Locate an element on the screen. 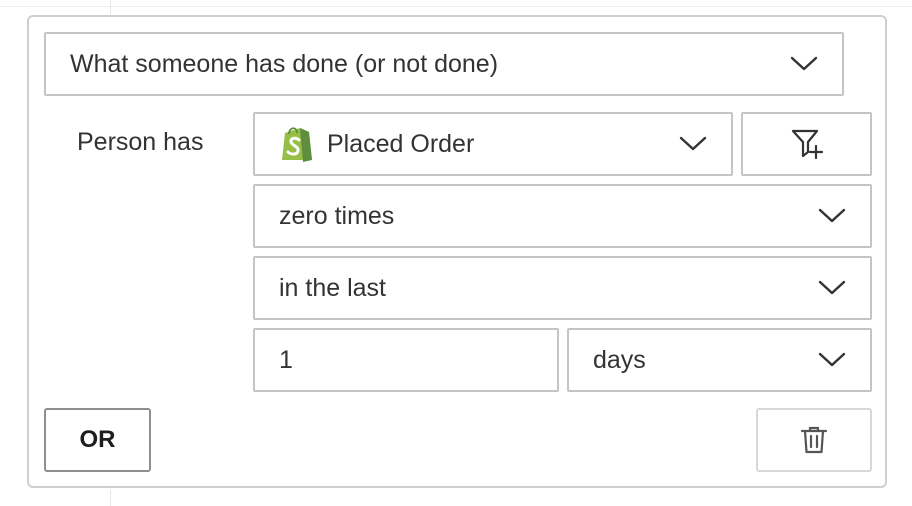 This screenshot has width=912, height=506. timeframe-unit-select: days is located at coordinates (719, 360).